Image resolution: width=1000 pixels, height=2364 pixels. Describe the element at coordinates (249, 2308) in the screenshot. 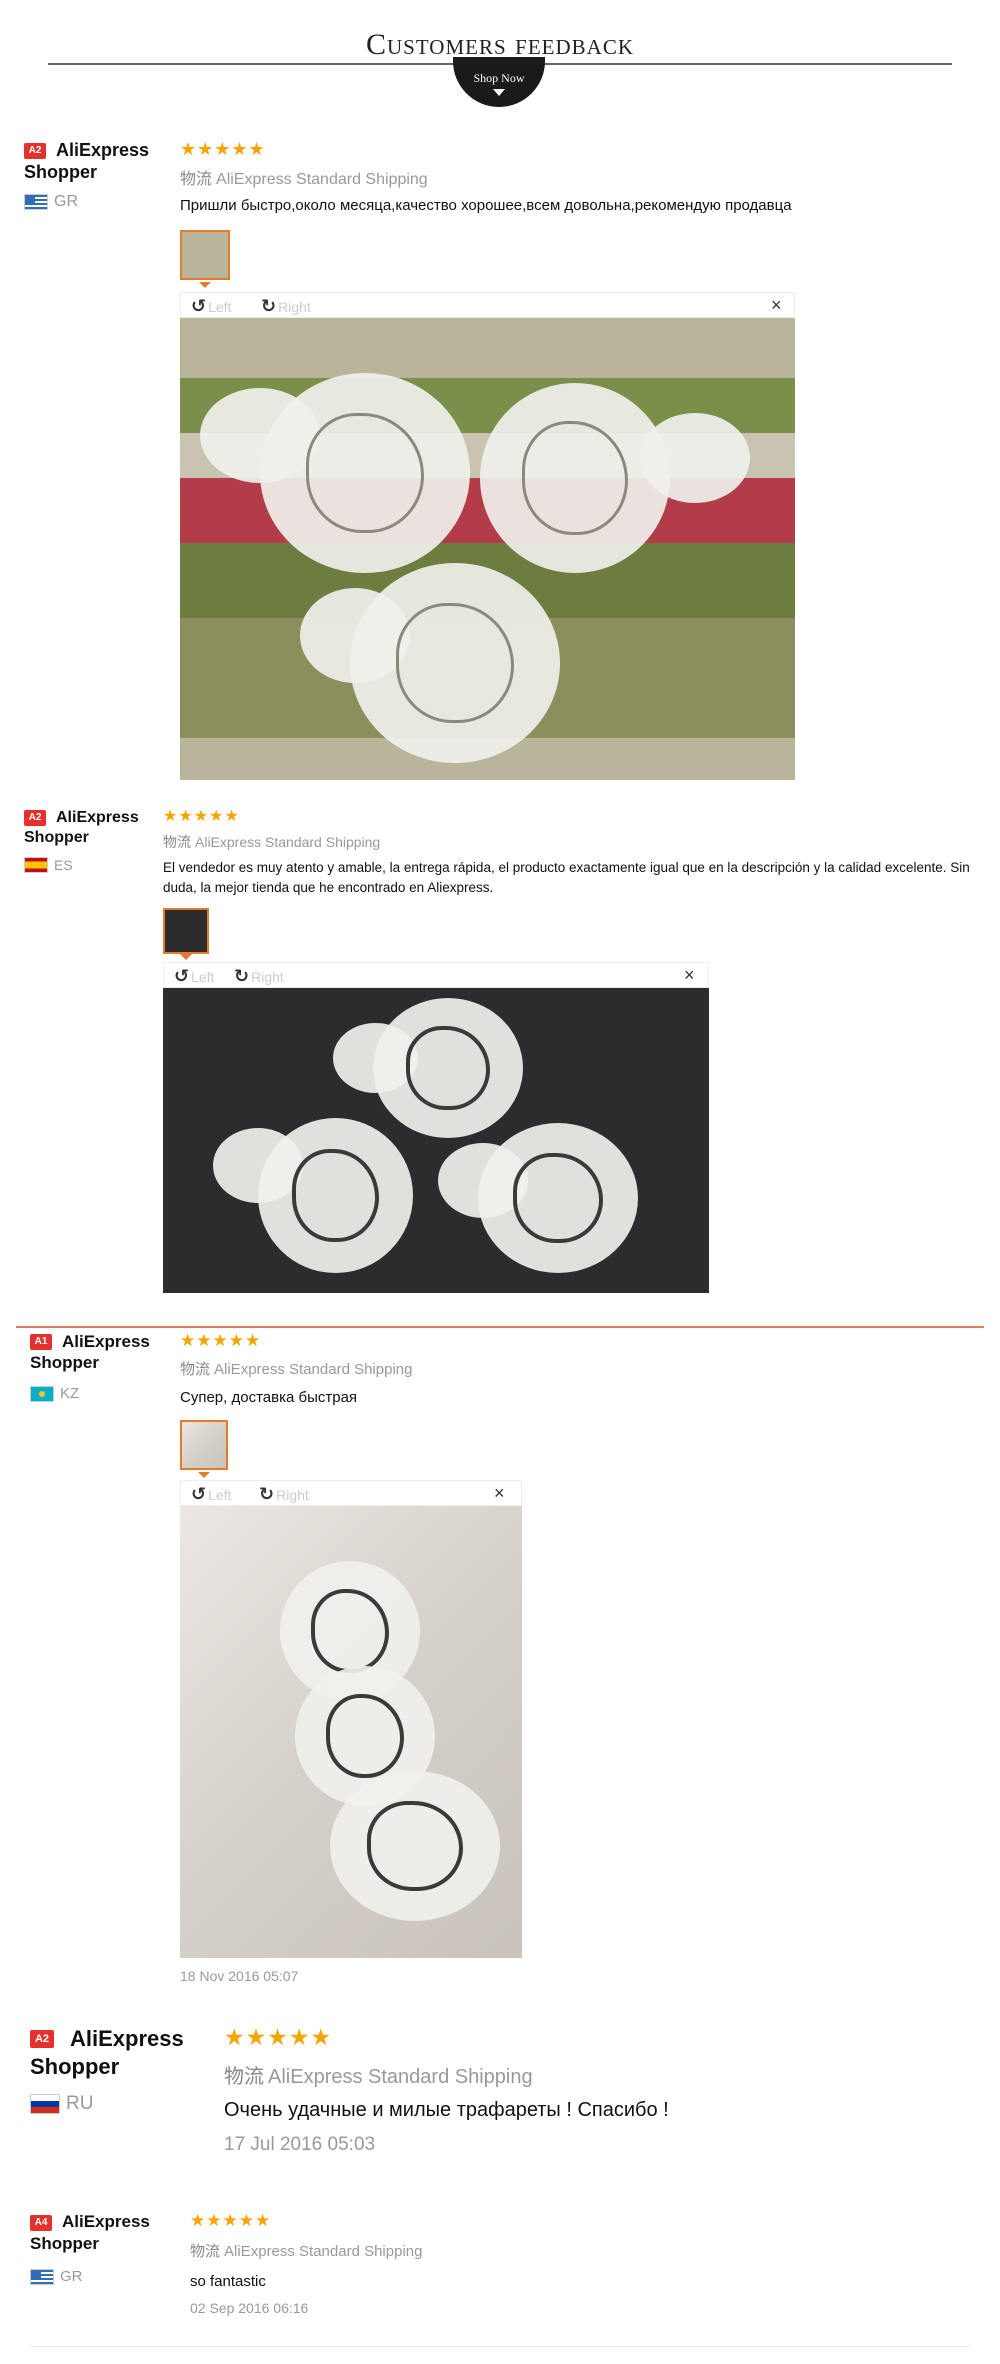

I see `review-date: 02 Sep 2016 06:16` at that location.